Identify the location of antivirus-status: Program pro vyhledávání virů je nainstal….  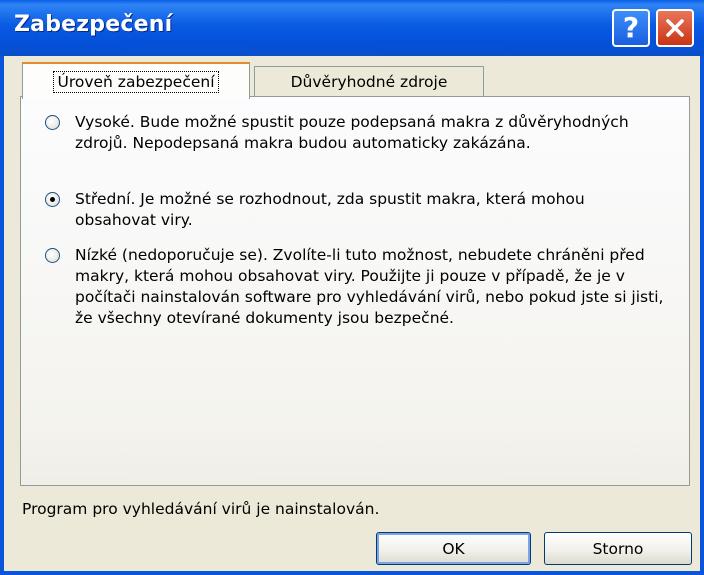
(201, 509).